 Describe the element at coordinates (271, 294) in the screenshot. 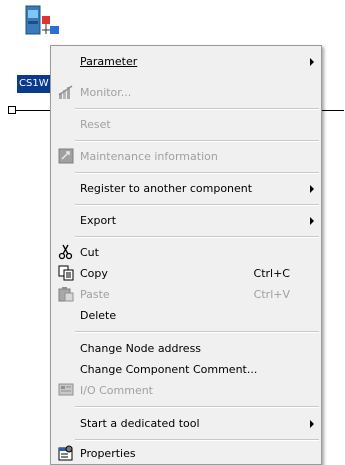

I see `menu-item-shortcut: Ctrl+V` at that location.